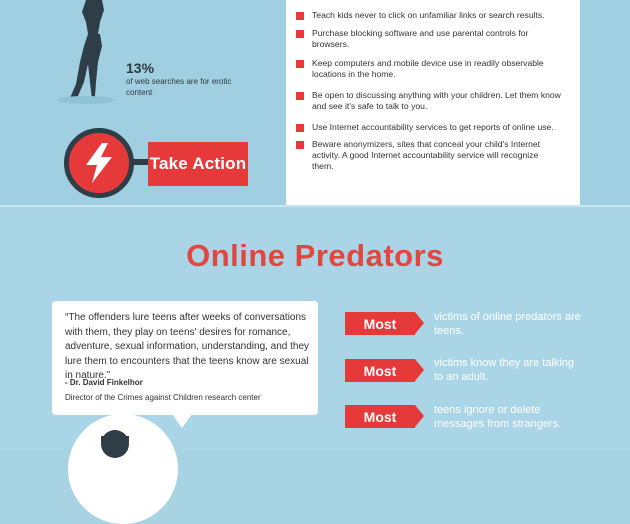 This screenshot has height=524, width=630. I want to click on person-silhouette-icon, so click(115, 444).